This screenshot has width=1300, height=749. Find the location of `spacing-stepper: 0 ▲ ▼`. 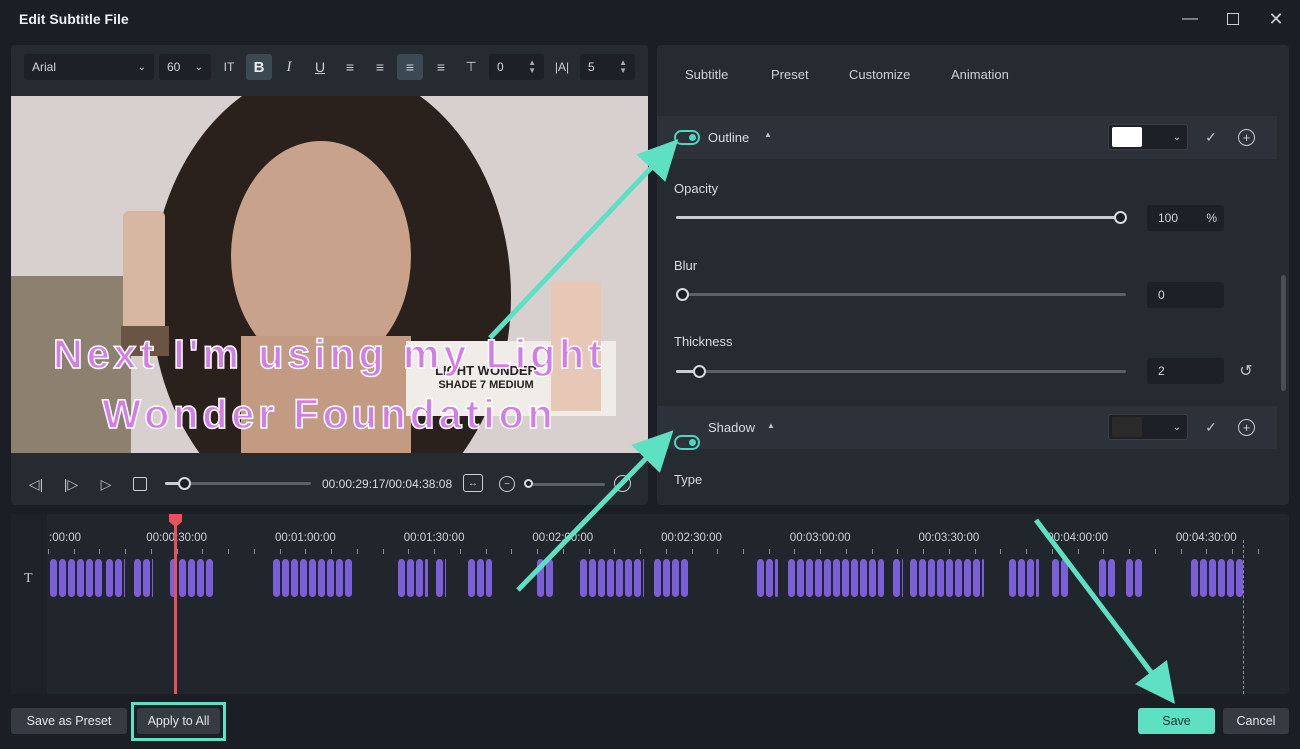

spacing-stepper: 0 ▲ ▼ is located at coordinates (516, 67).